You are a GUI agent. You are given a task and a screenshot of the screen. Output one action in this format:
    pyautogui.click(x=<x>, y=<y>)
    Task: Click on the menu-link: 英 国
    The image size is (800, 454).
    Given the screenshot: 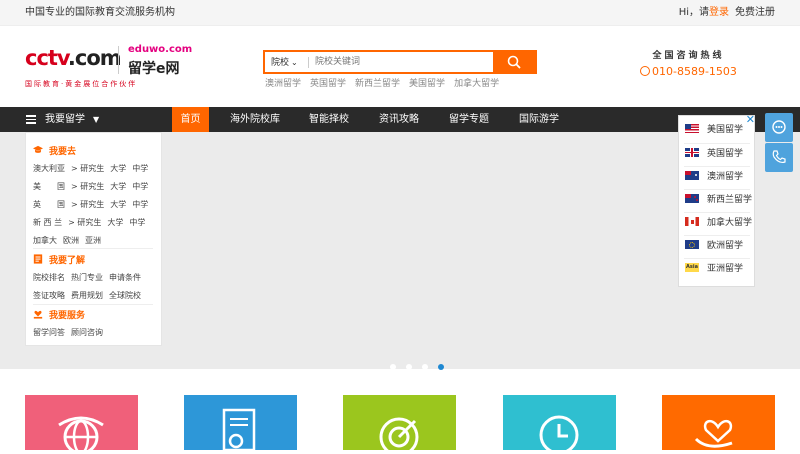 What is the action you would take?
    pyautogui.click(x=49, y=204)
    